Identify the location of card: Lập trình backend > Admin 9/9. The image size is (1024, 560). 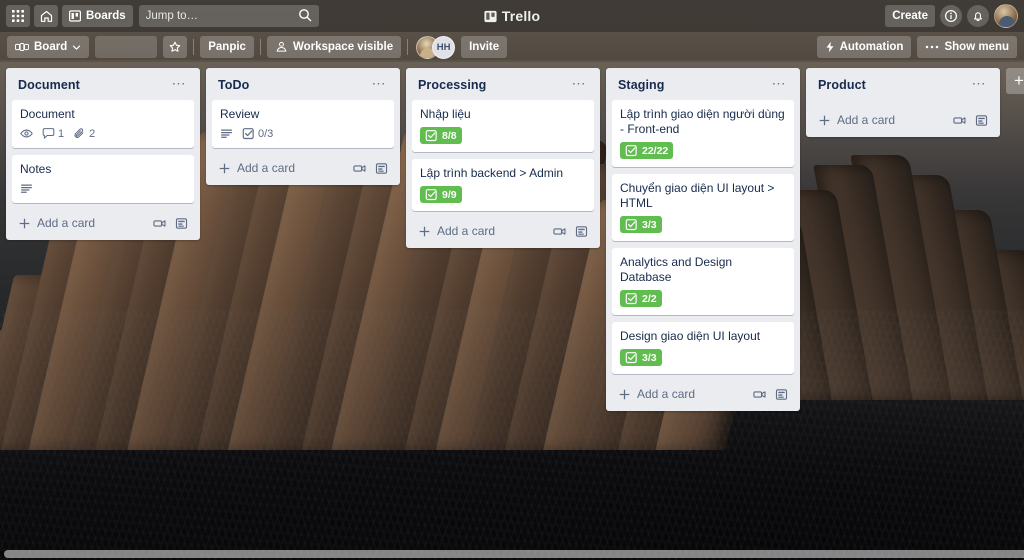
(503, 185).